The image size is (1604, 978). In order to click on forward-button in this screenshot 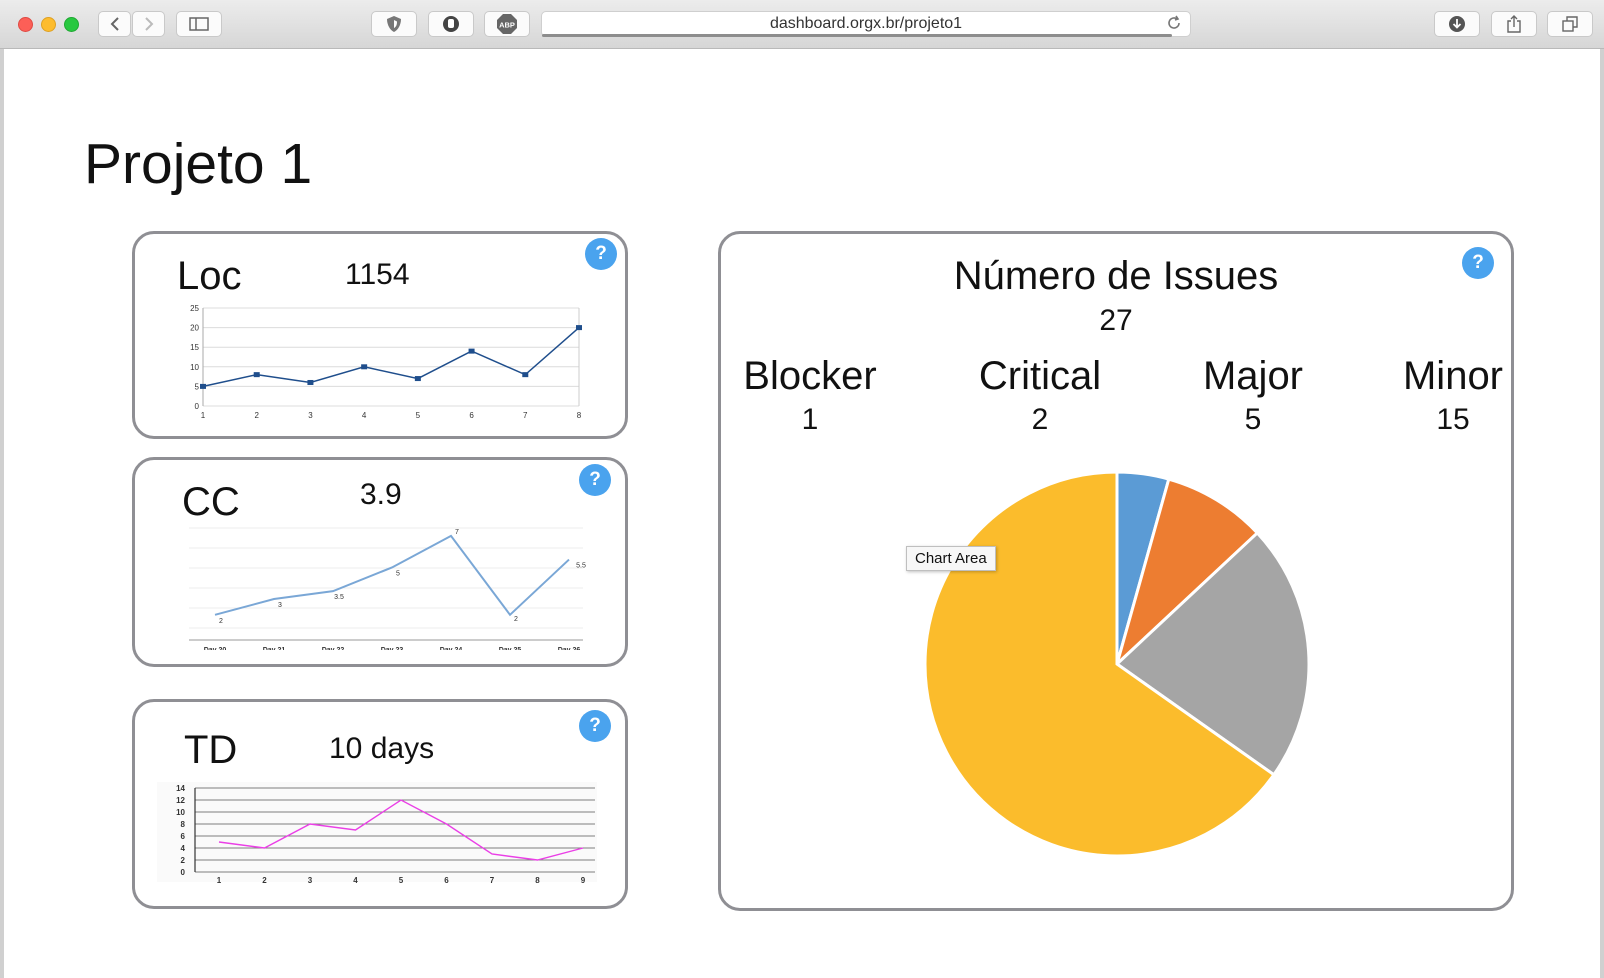, I will do `click(148, 24)`.